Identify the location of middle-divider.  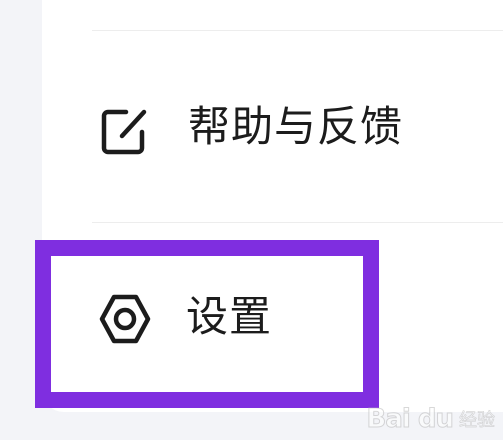
(297, 222).